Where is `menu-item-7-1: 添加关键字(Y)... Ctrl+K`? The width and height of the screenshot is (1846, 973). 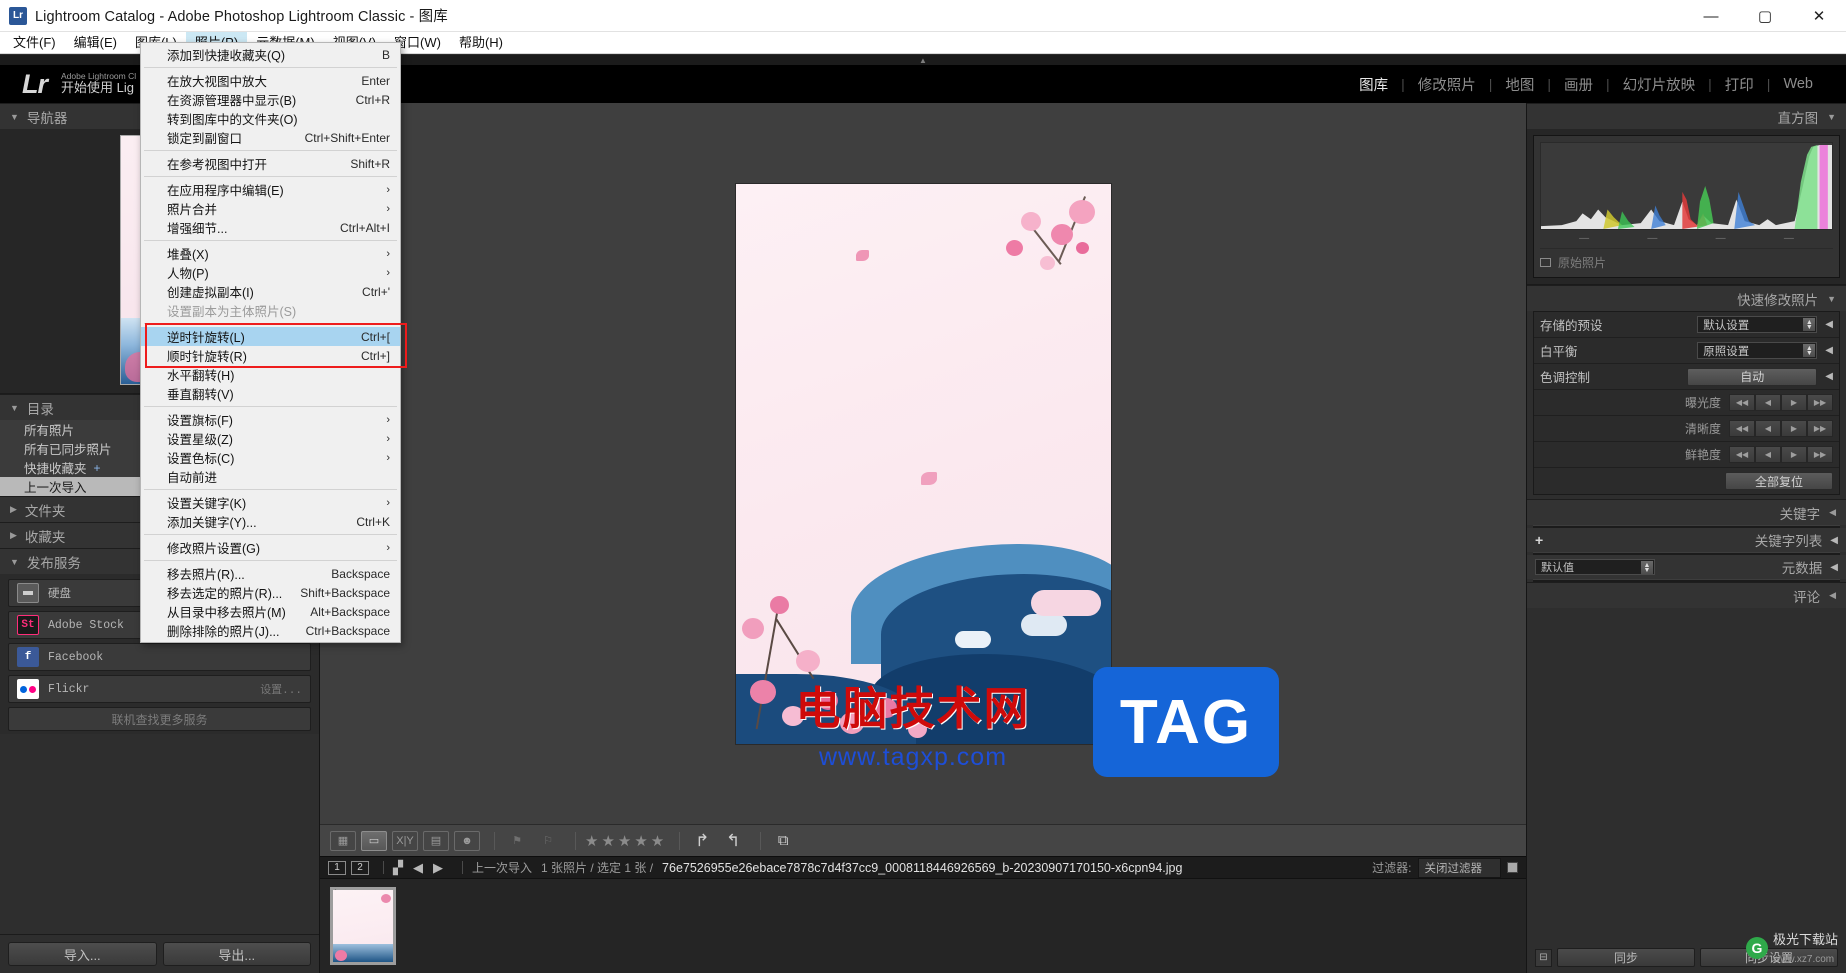
menu-item-7-1: 添加关键字(Y)... Ctrl+K is located at coordinates (270, 521).